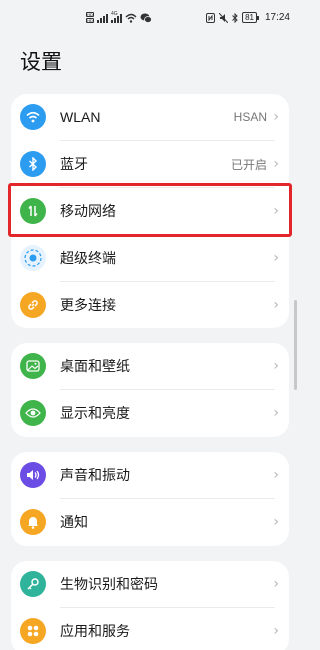 This screenshot has width=320, height=650. What do you see at coordinates (33, 584) in the screenshot?
I see `key-icon` at bounding box center [33, 584].